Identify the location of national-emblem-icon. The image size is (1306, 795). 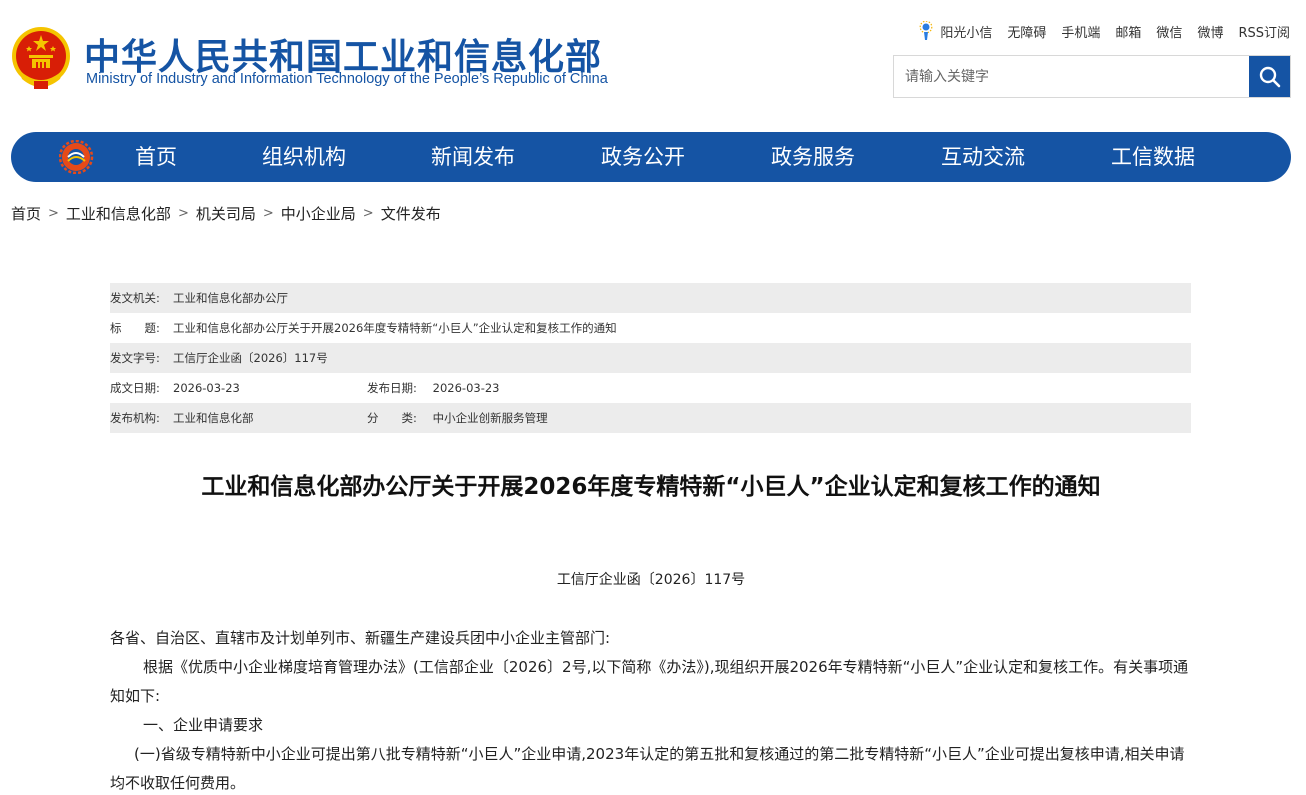
(41, 58).